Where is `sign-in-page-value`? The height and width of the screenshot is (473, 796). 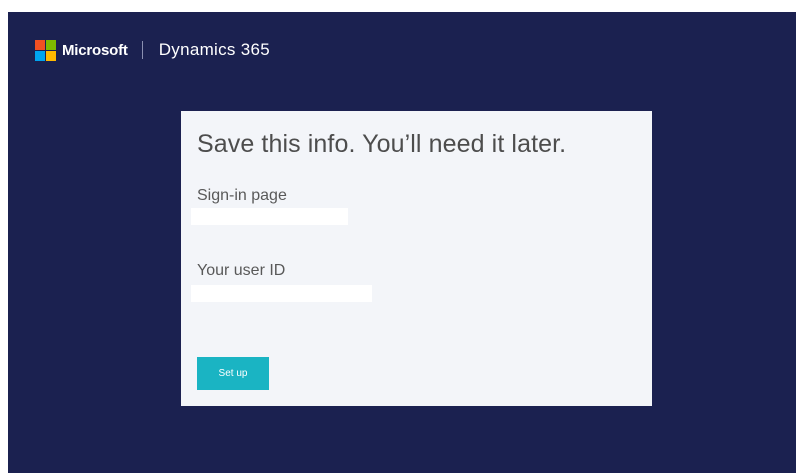
sign-in-page-value is located at coordinates (269, 216).